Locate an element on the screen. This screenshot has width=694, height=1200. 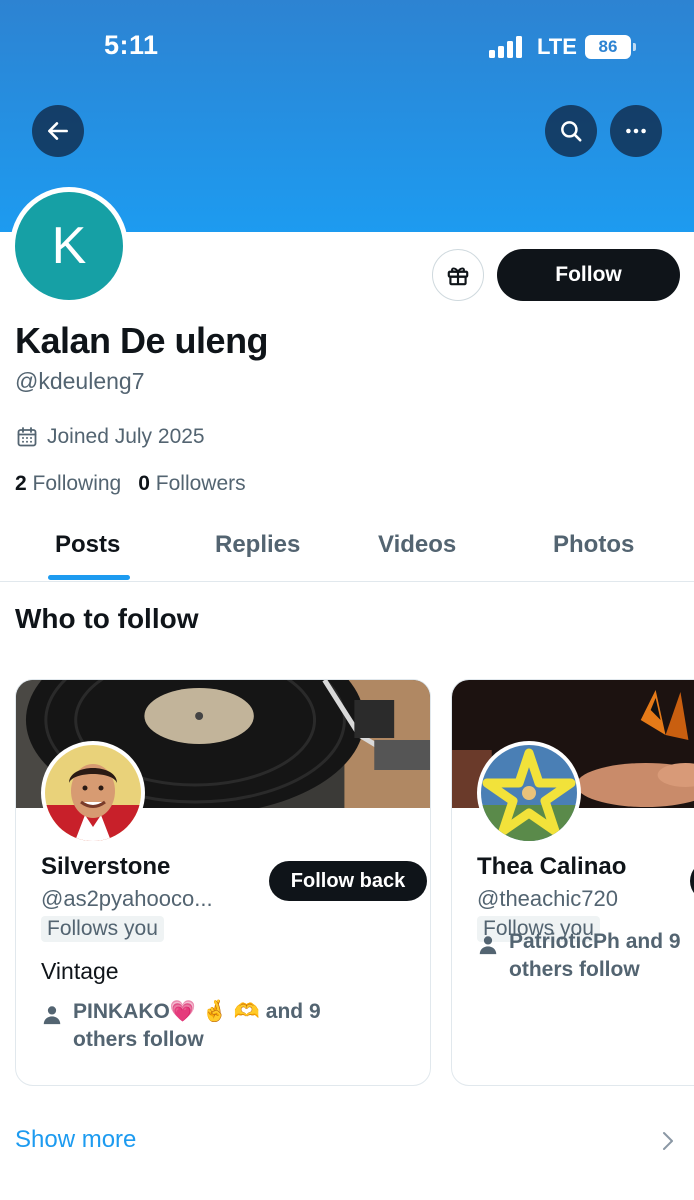
search-icon is located at coordinates (571, 131).